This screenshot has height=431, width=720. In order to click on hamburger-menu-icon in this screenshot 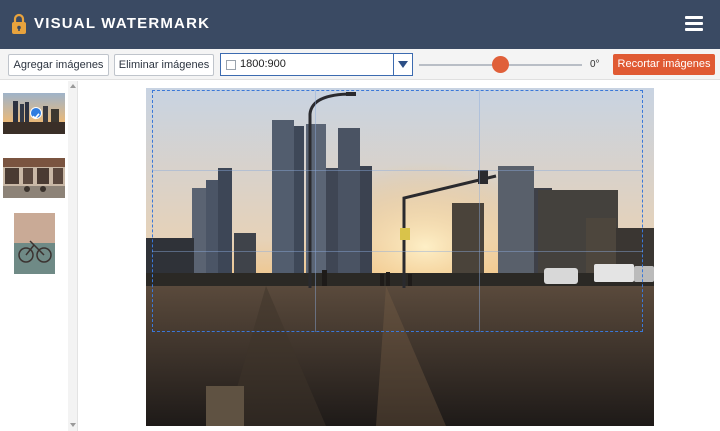, I will do `click(694, 24)`.